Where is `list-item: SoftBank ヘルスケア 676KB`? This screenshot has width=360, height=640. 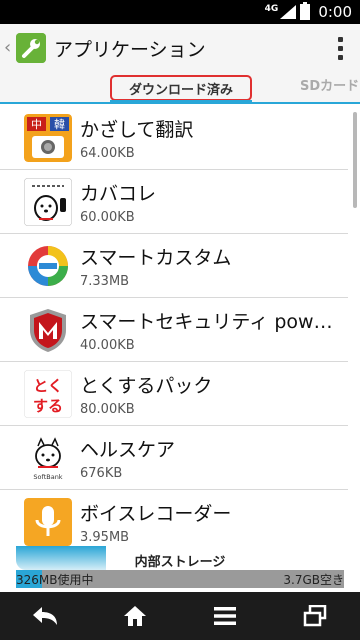
list-item: SoftBank ヘルスケア 676KB is located at coordinates (174, 458).